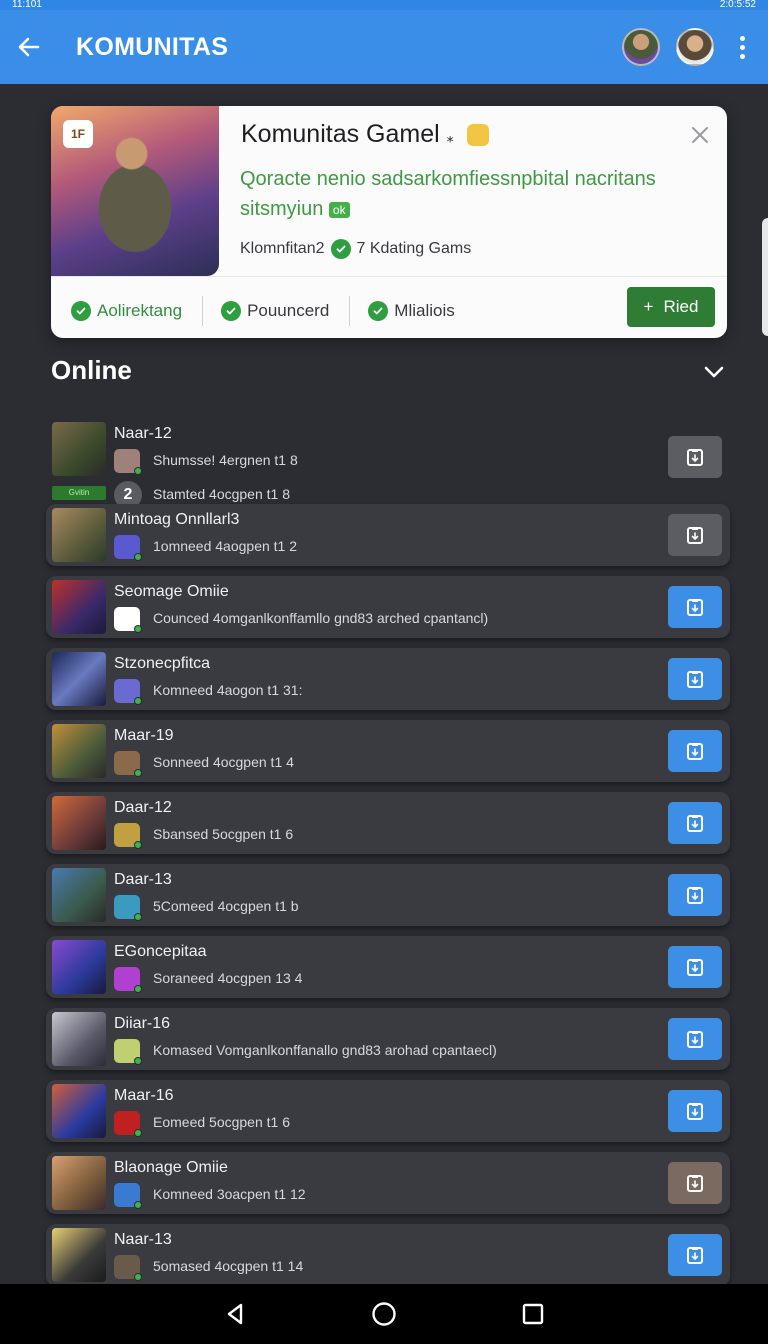 The image size is (768, 1344). What do you see at coordinates (388, 895) in the screenshot?
I see `online-list-item: Daar-13 5Comeed 4ocgpen t1 b` at bounding box center [388, 895].